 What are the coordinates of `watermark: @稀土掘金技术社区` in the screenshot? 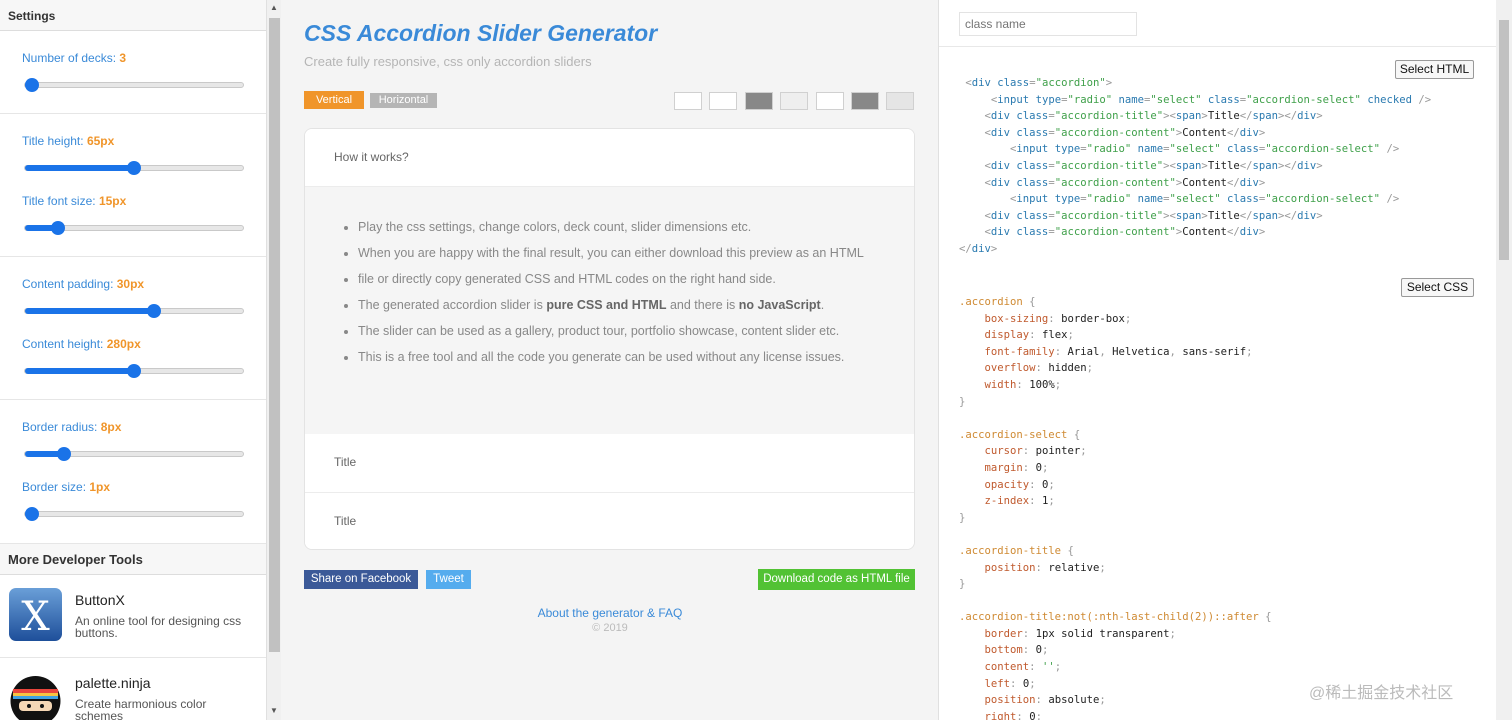 It's located at (1381, 693).